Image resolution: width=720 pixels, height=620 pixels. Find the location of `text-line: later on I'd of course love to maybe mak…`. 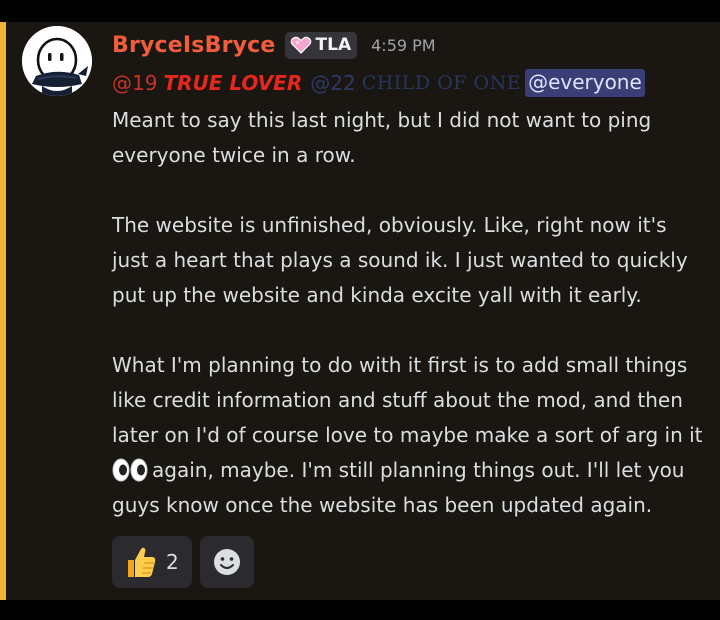

text-line: later on I'd of course love to maybe mak… is located at coordinates (407, 435).